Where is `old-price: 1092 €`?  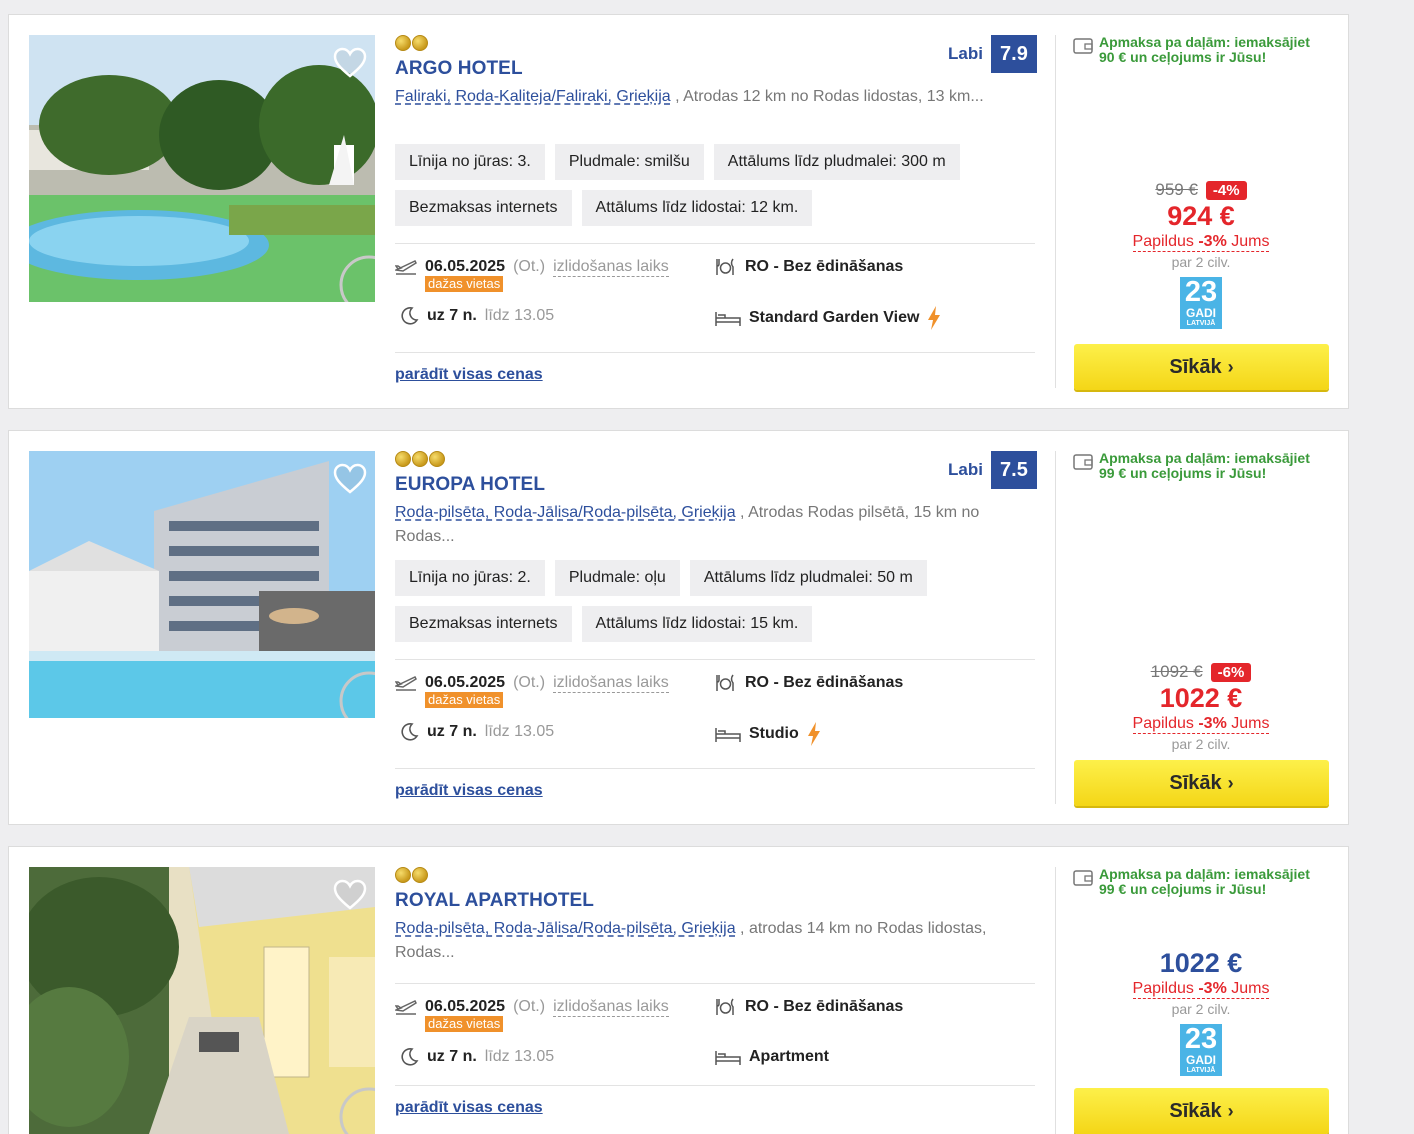
old-price: 1092 € is located at coordinates (1176, 671).